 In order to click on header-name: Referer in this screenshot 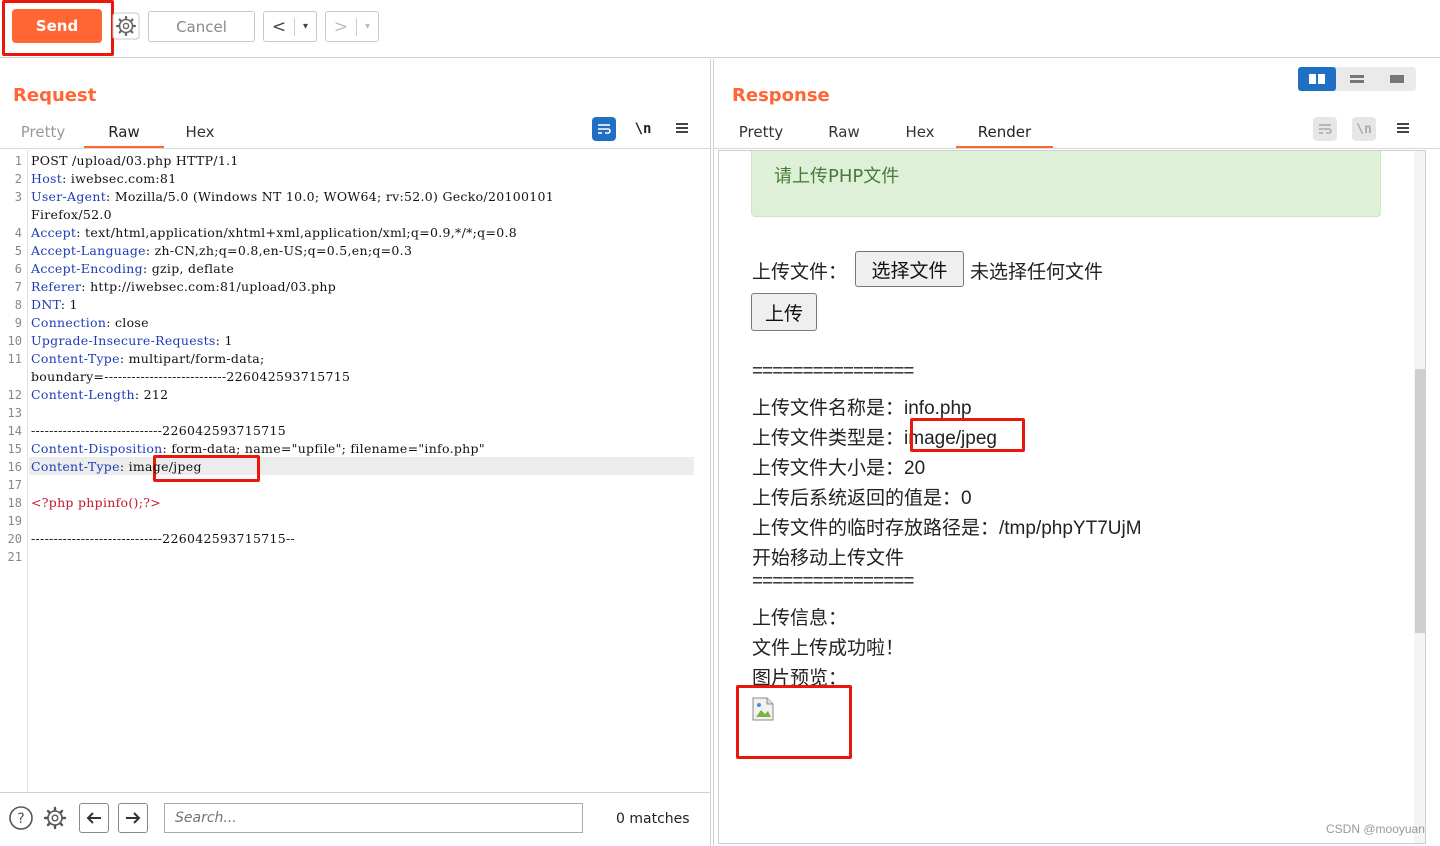, I will do `click(56, 286)`.